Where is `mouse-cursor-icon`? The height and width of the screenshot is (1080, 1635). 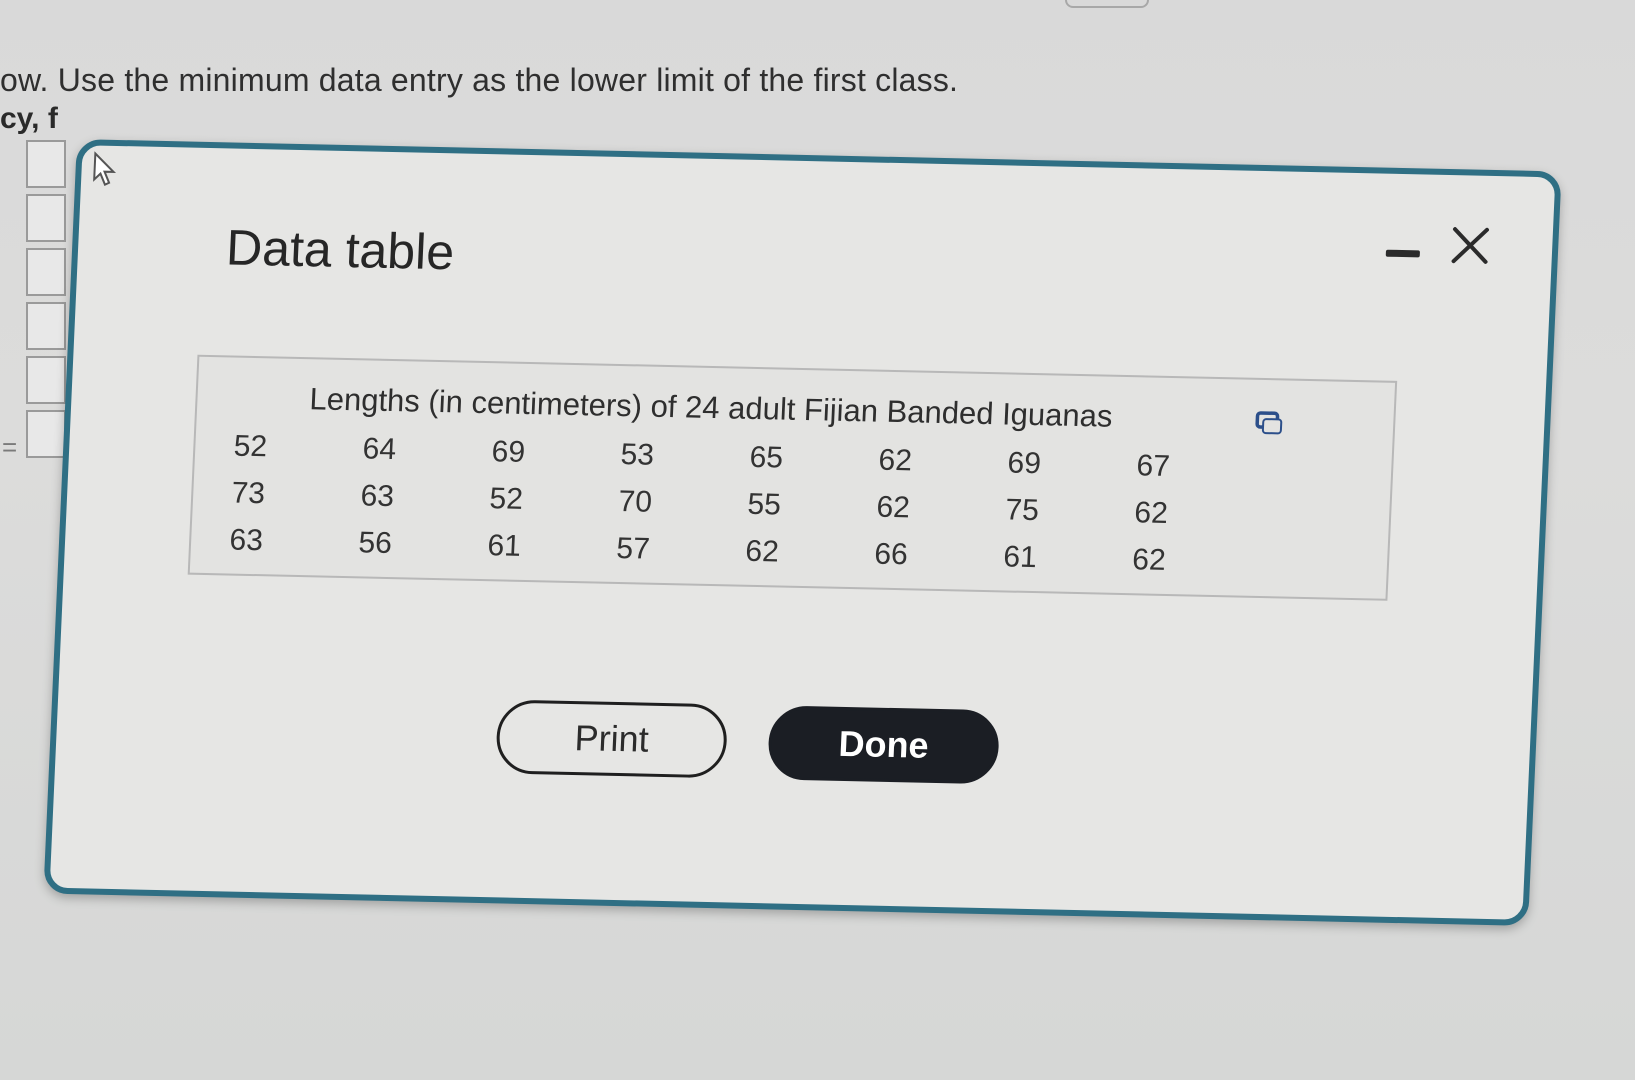
mouse-cursor-icon is located at coordinates (105, 169).